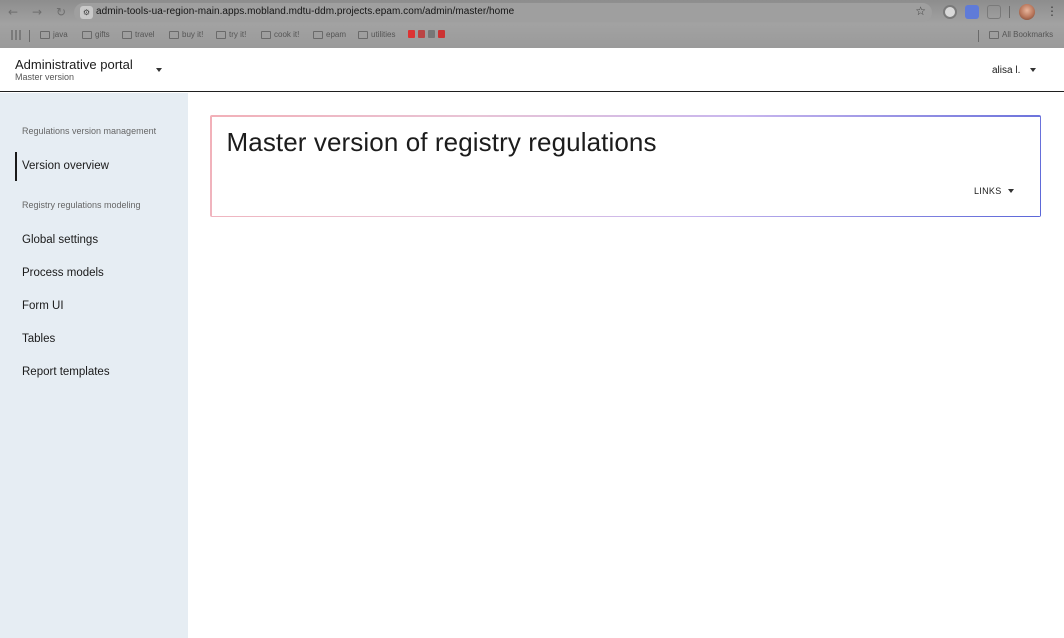 Image resolution: width=1064 pixels, height=638 pixels. I want to click on back-icon: ←, so click(13, 12).